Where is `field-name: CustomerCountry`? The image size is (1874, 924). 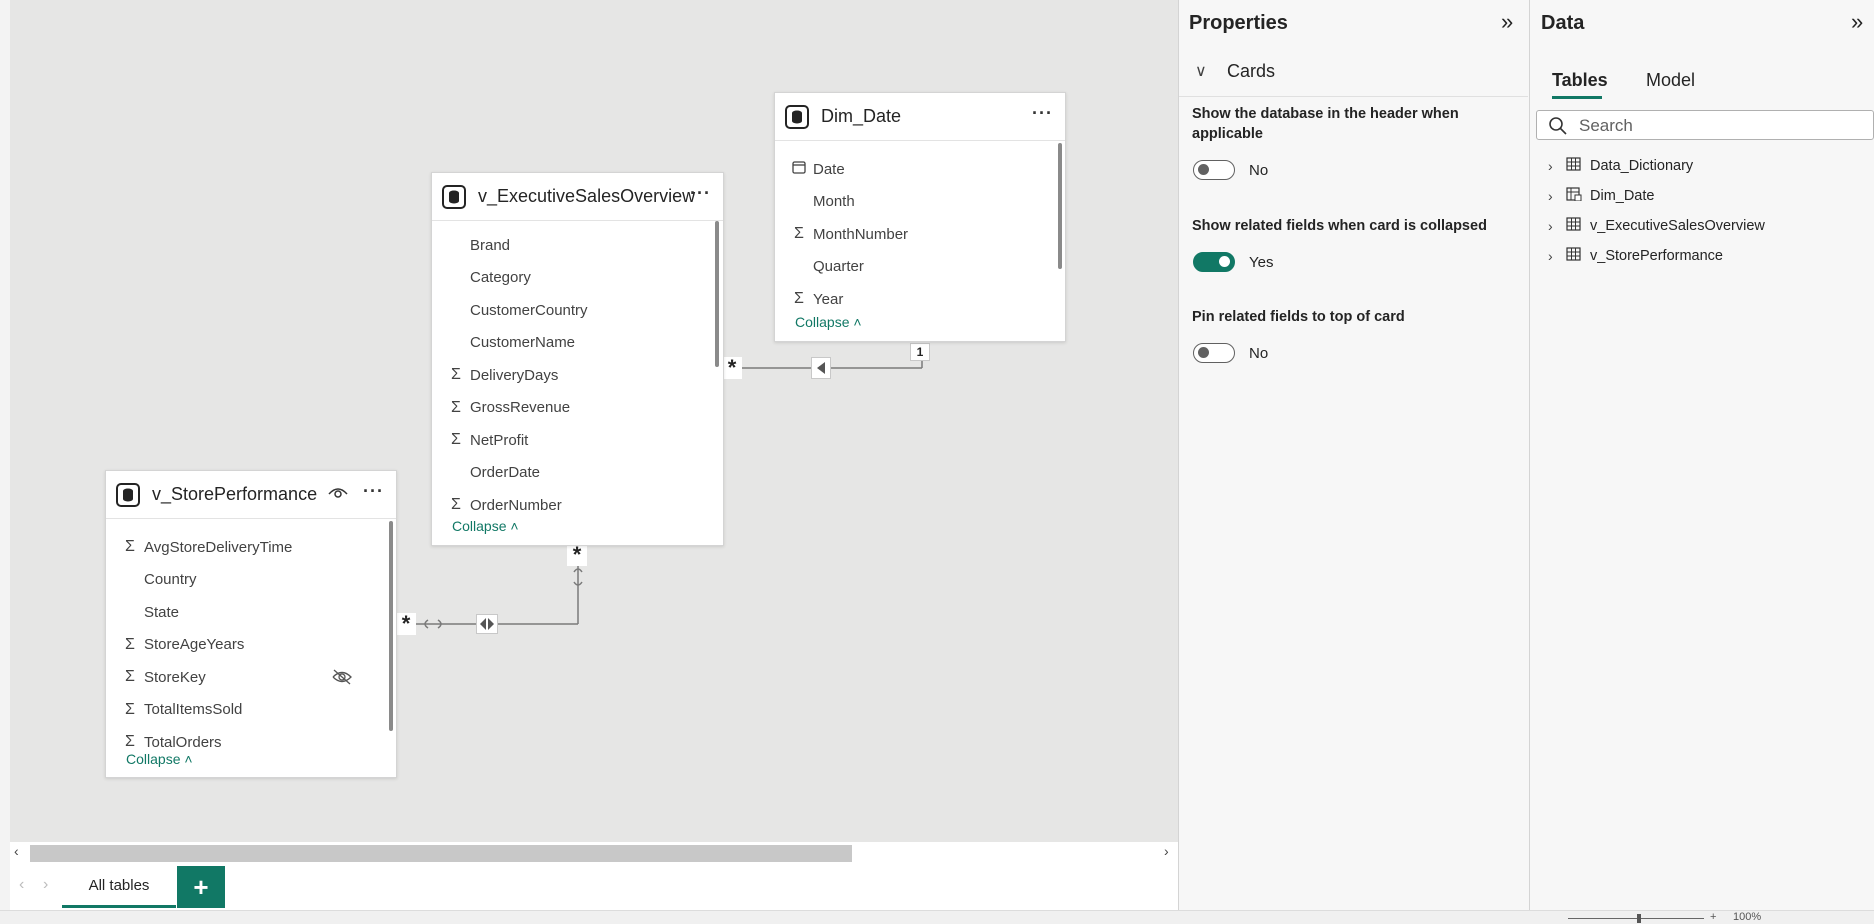
field-name: CustomerCountry is located at coordinates (529, 310).